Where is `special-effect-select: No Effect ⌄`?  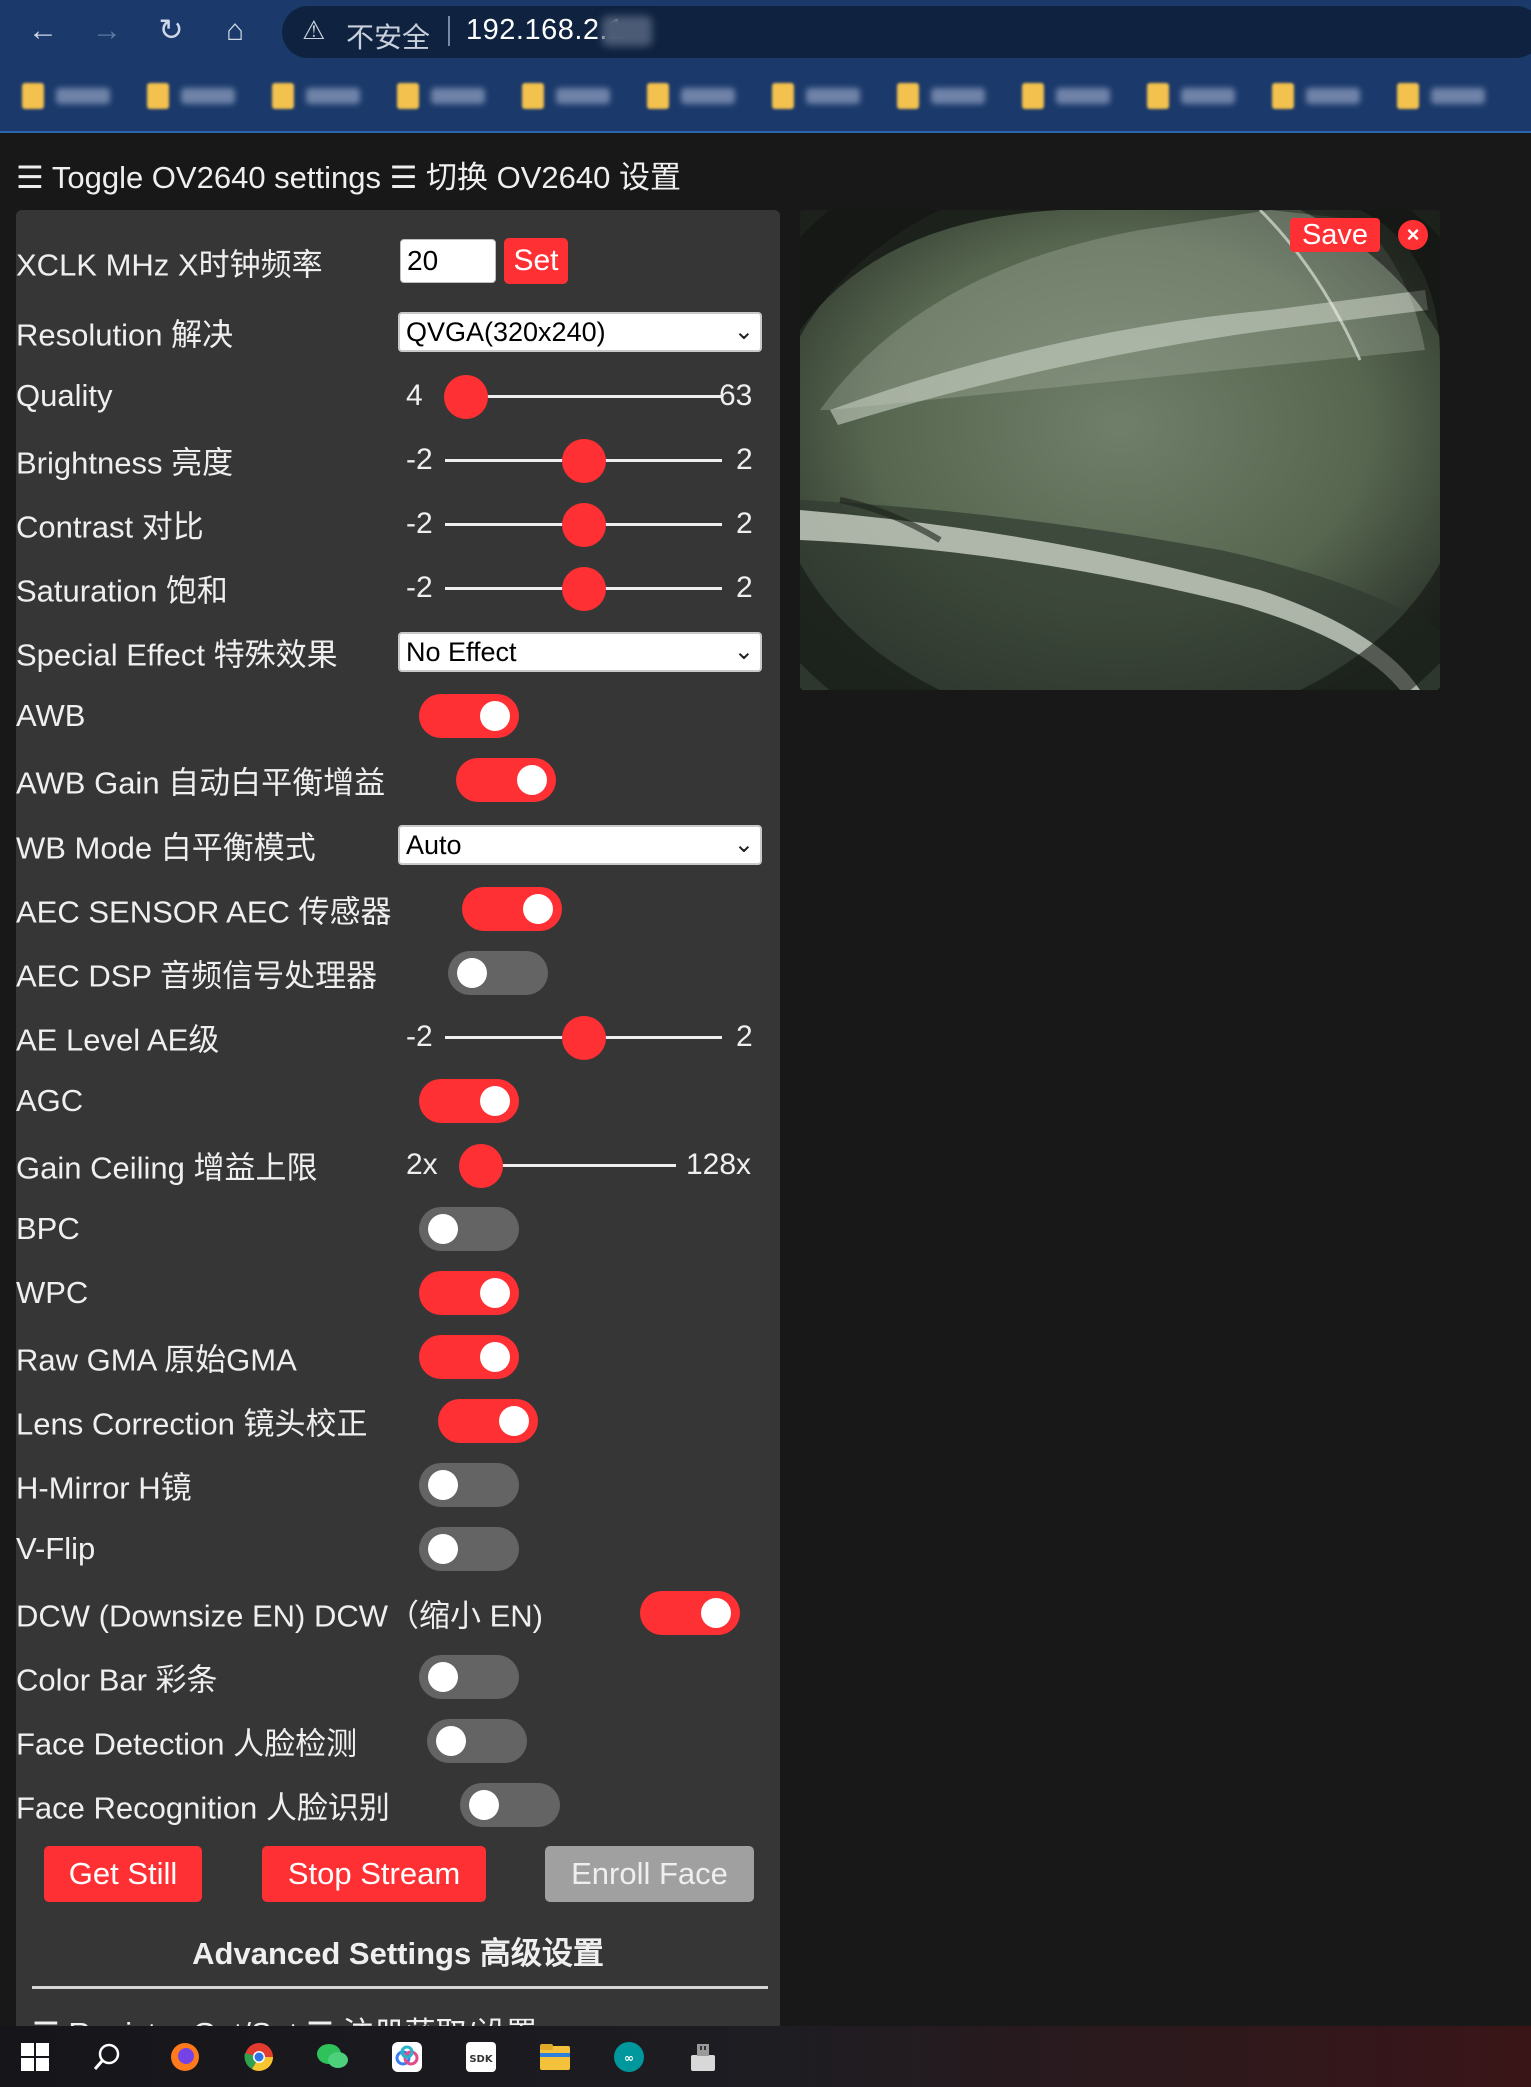 special-effect-select: No Effect ⌄ is located at coordinates (580, 652).